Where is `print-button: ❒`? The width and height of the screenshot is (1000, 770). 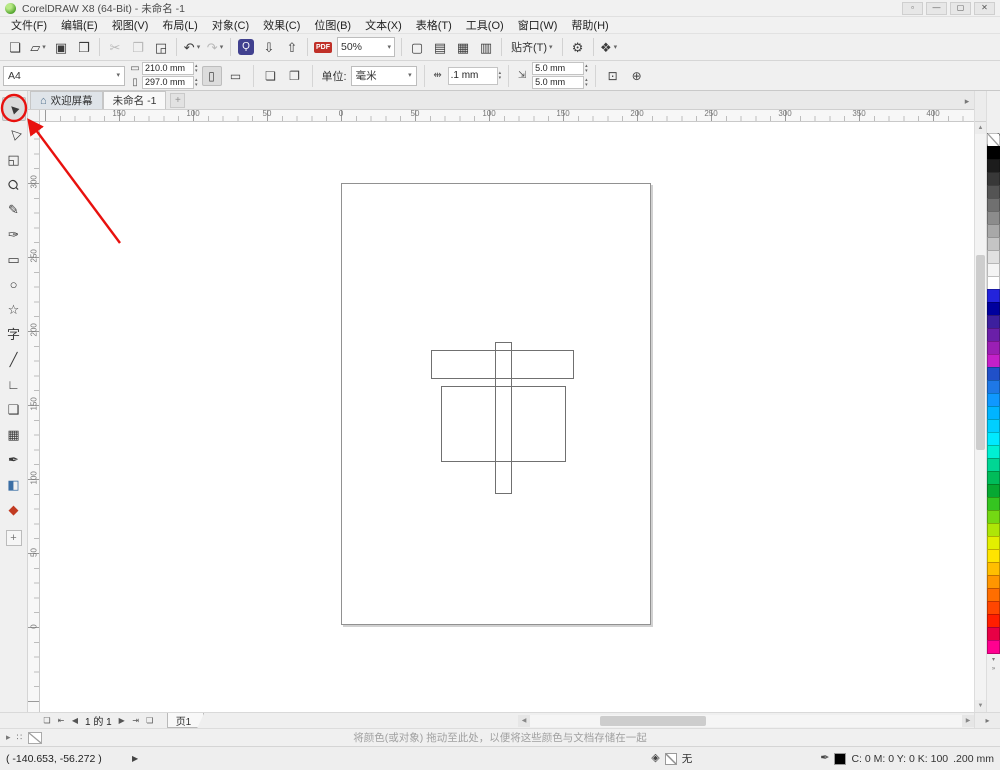 print-button: ❒ is located at coordinates (84, 47).